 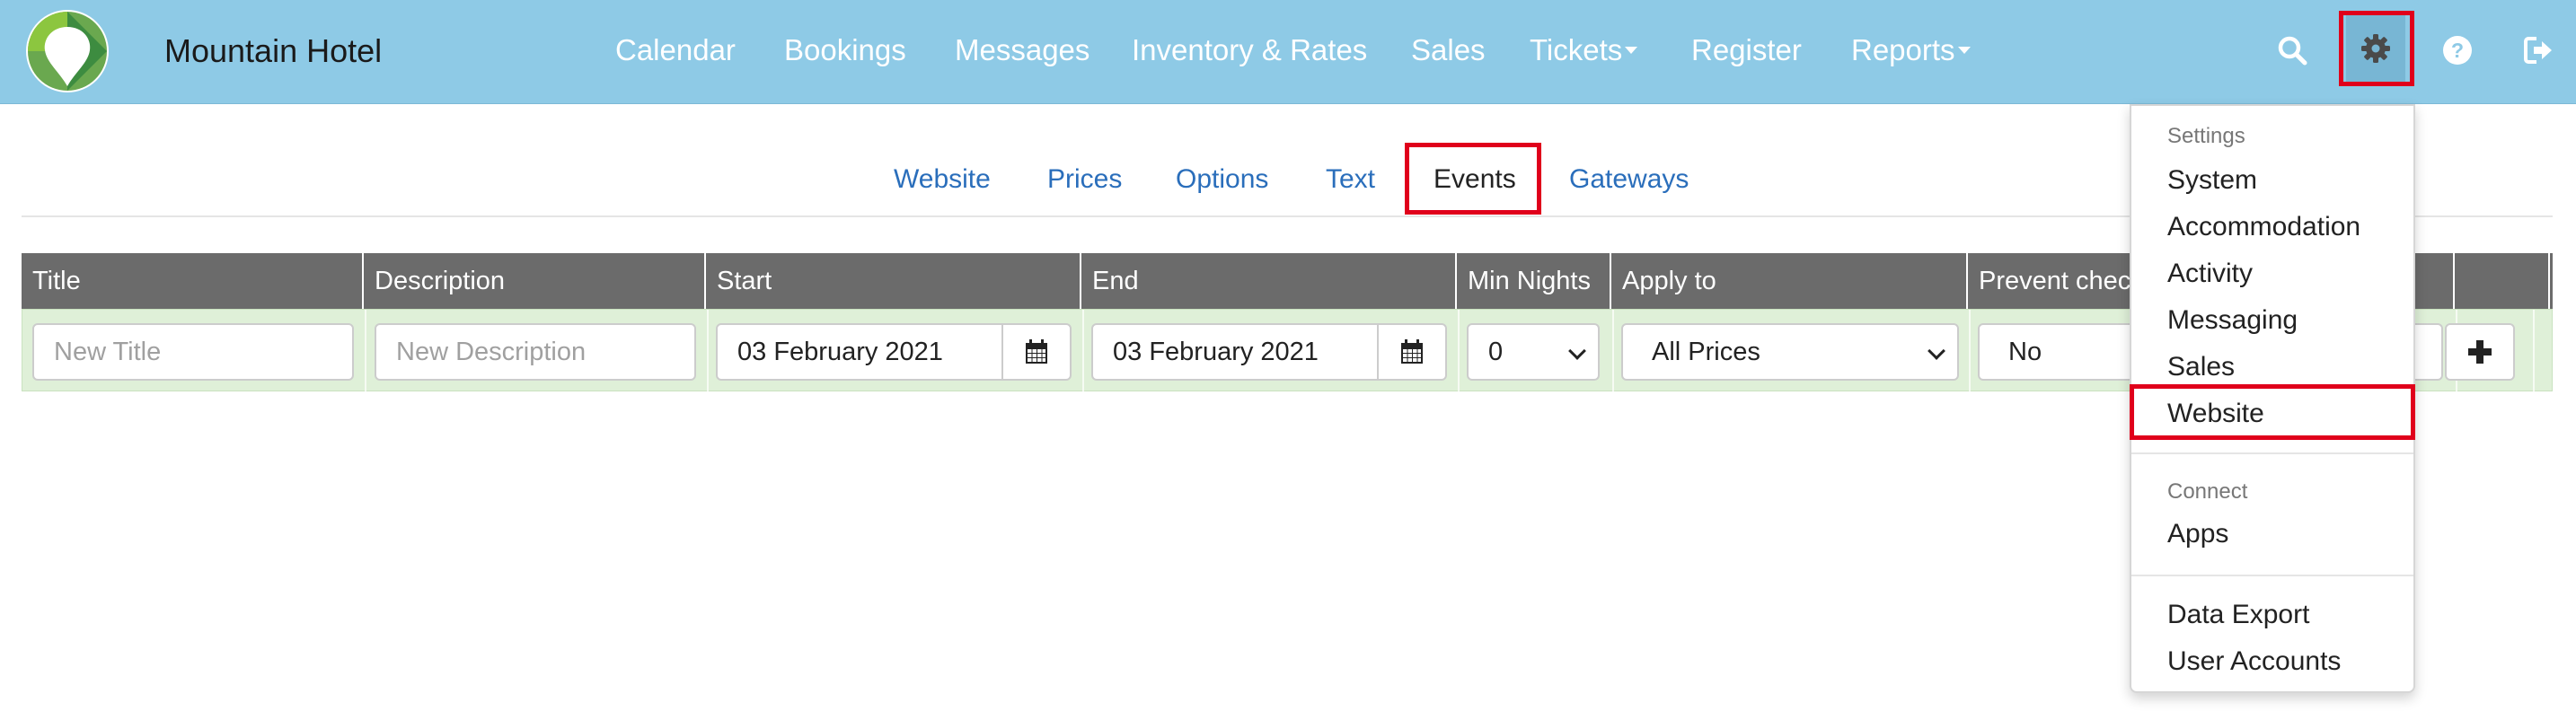 I want to click on start-calendar-button, so click(x=1036, y=352).